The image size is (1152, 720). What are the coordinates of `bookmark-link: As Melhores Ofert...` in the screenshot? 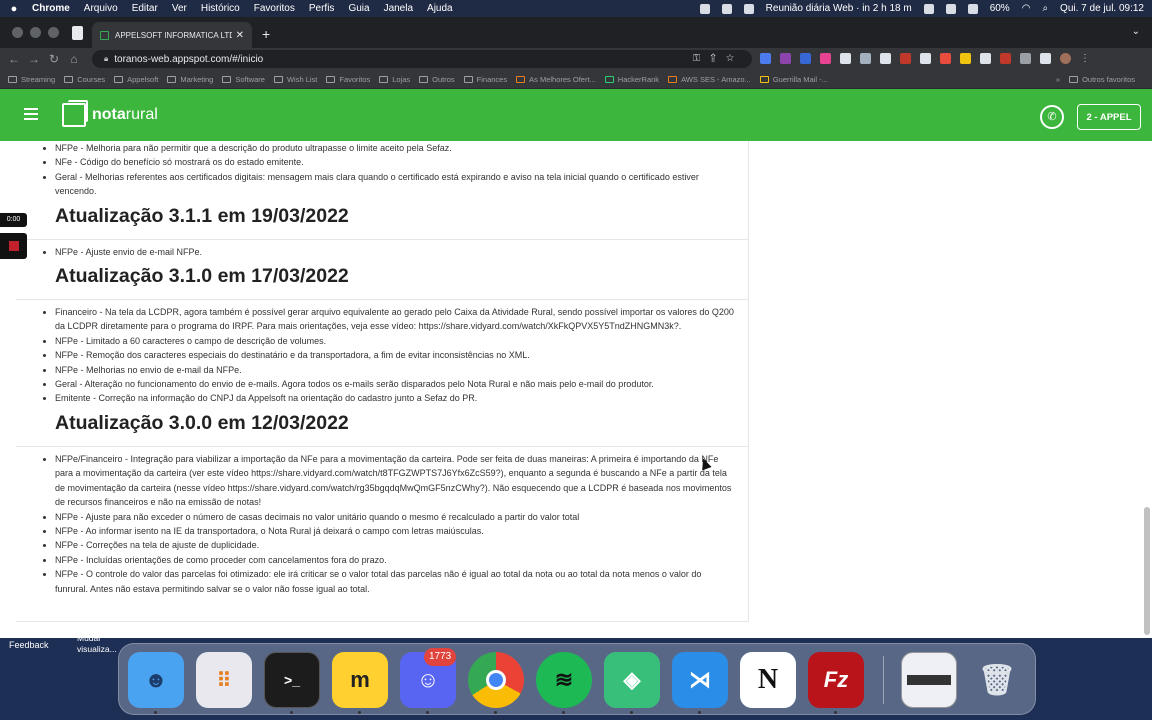 It's located at (556, 79).